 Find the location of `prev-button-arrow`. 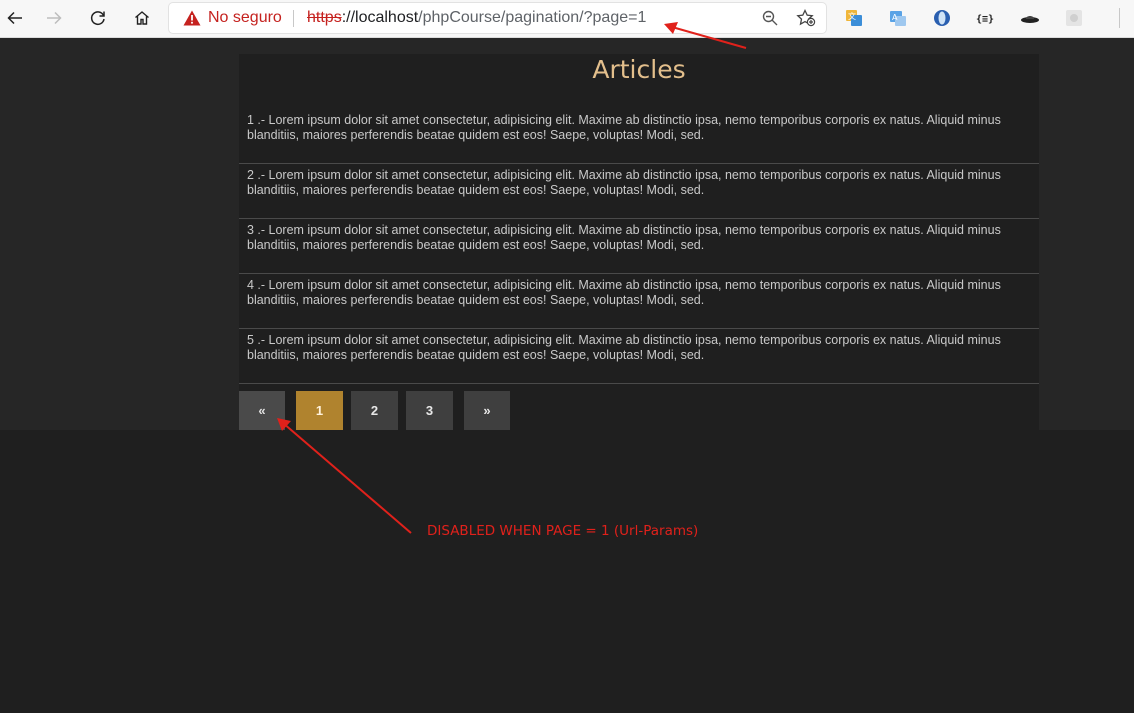

prev-button-arrow is located at coordinates (344, 476).